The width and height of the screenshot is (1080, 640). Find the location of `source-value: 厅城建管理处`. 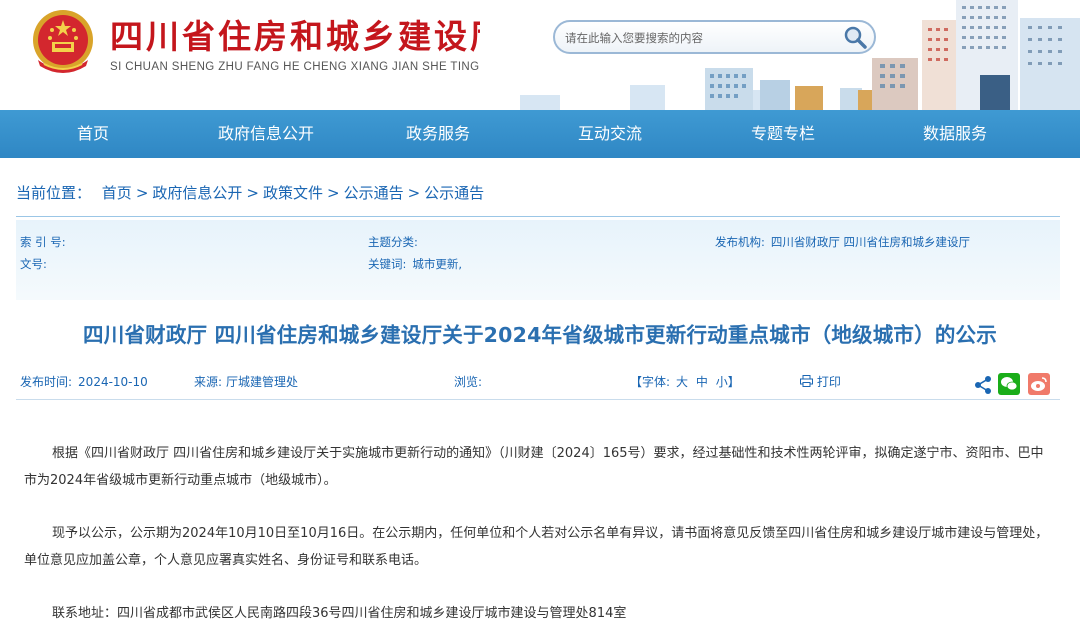

source-value: 厅城建管理处 is located at coordinates (262, 382).